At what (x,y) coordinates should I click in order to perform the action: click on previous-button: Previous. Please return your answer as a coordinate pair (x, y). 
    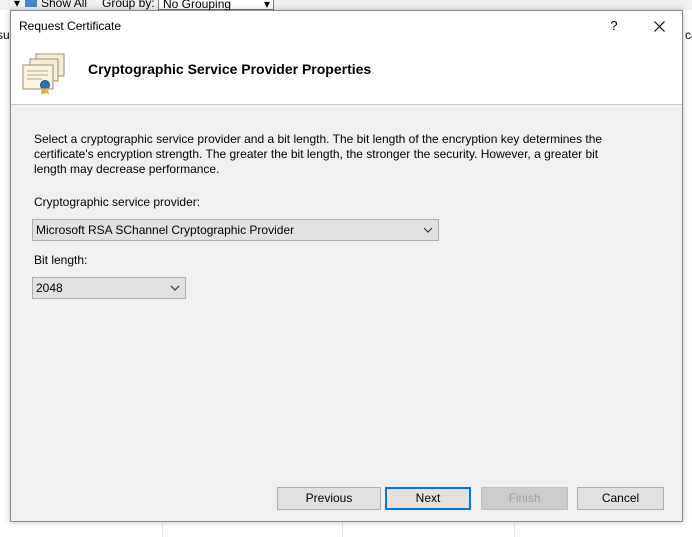
    Looking at the image, I should click on (329, 498).